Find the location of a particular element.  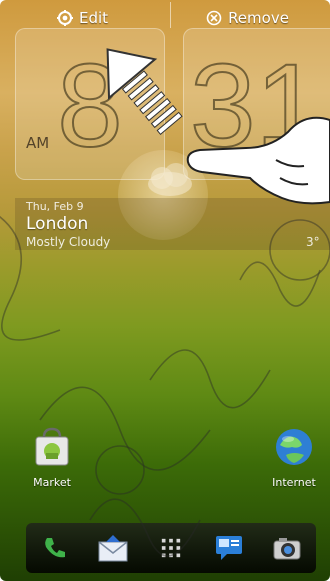

weather-city: London is located at coordinates (57, 224).